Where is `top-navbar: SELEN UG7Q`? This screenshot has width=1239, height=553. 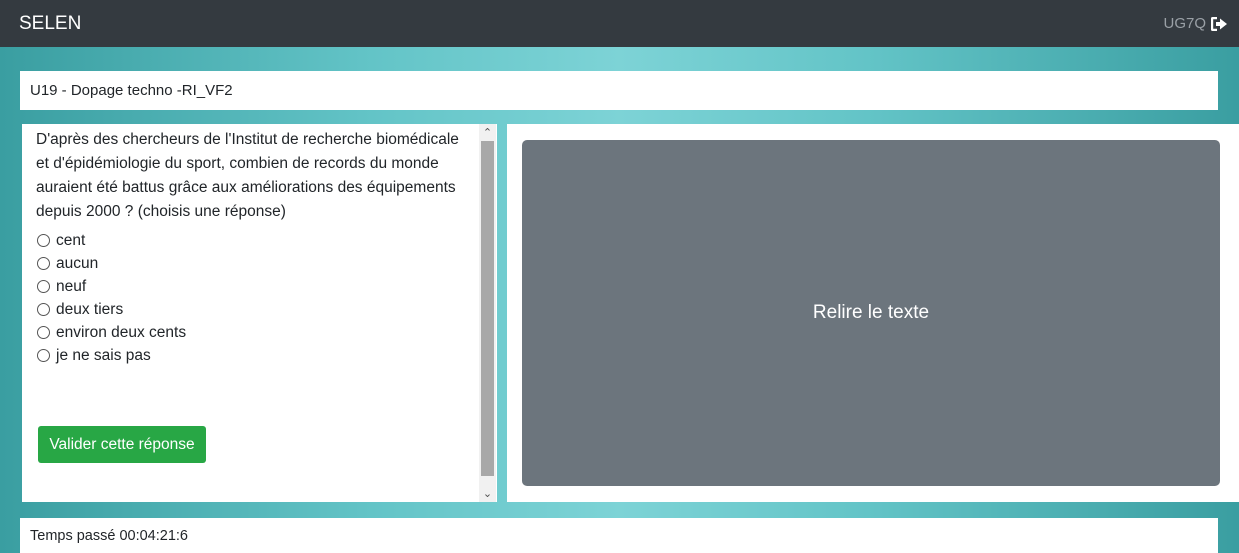 top-navbar: SELEN UG7Q is located at coordinates (619, 23).